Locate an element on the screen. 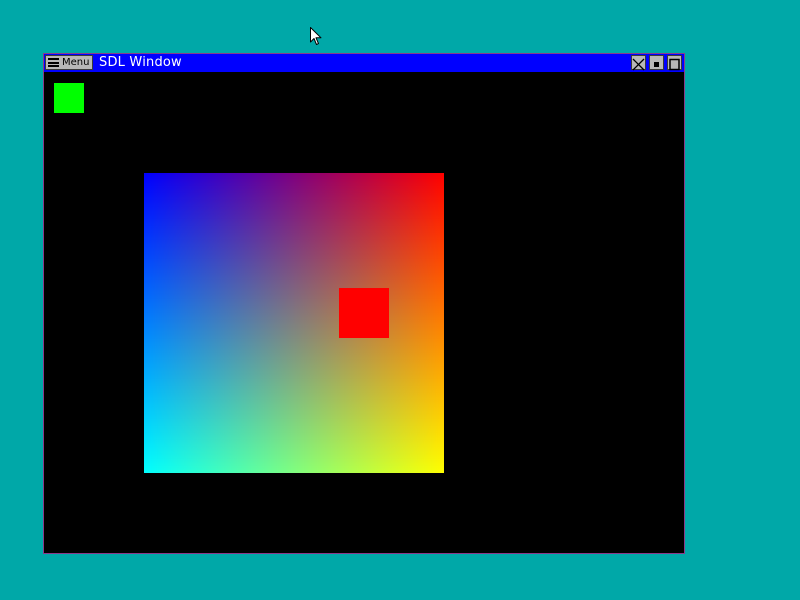 The height and width of the screenshot is (600, 800). close-button is located at coordinates (638, 63).